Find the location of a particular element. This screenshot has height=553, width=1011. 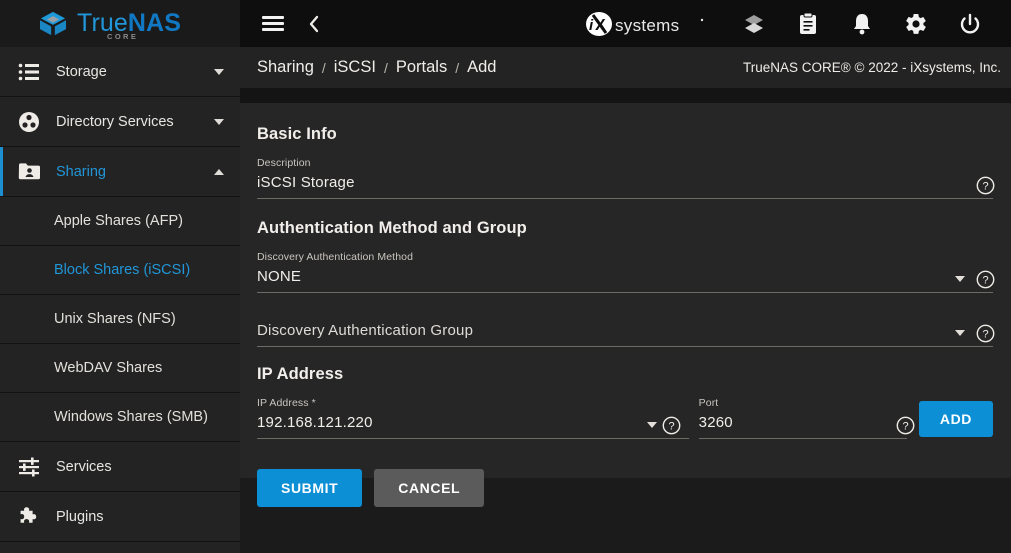

sidebar-subitem-block-shares: Block Shares (iSCSI) is located at coordinates (120, 270).